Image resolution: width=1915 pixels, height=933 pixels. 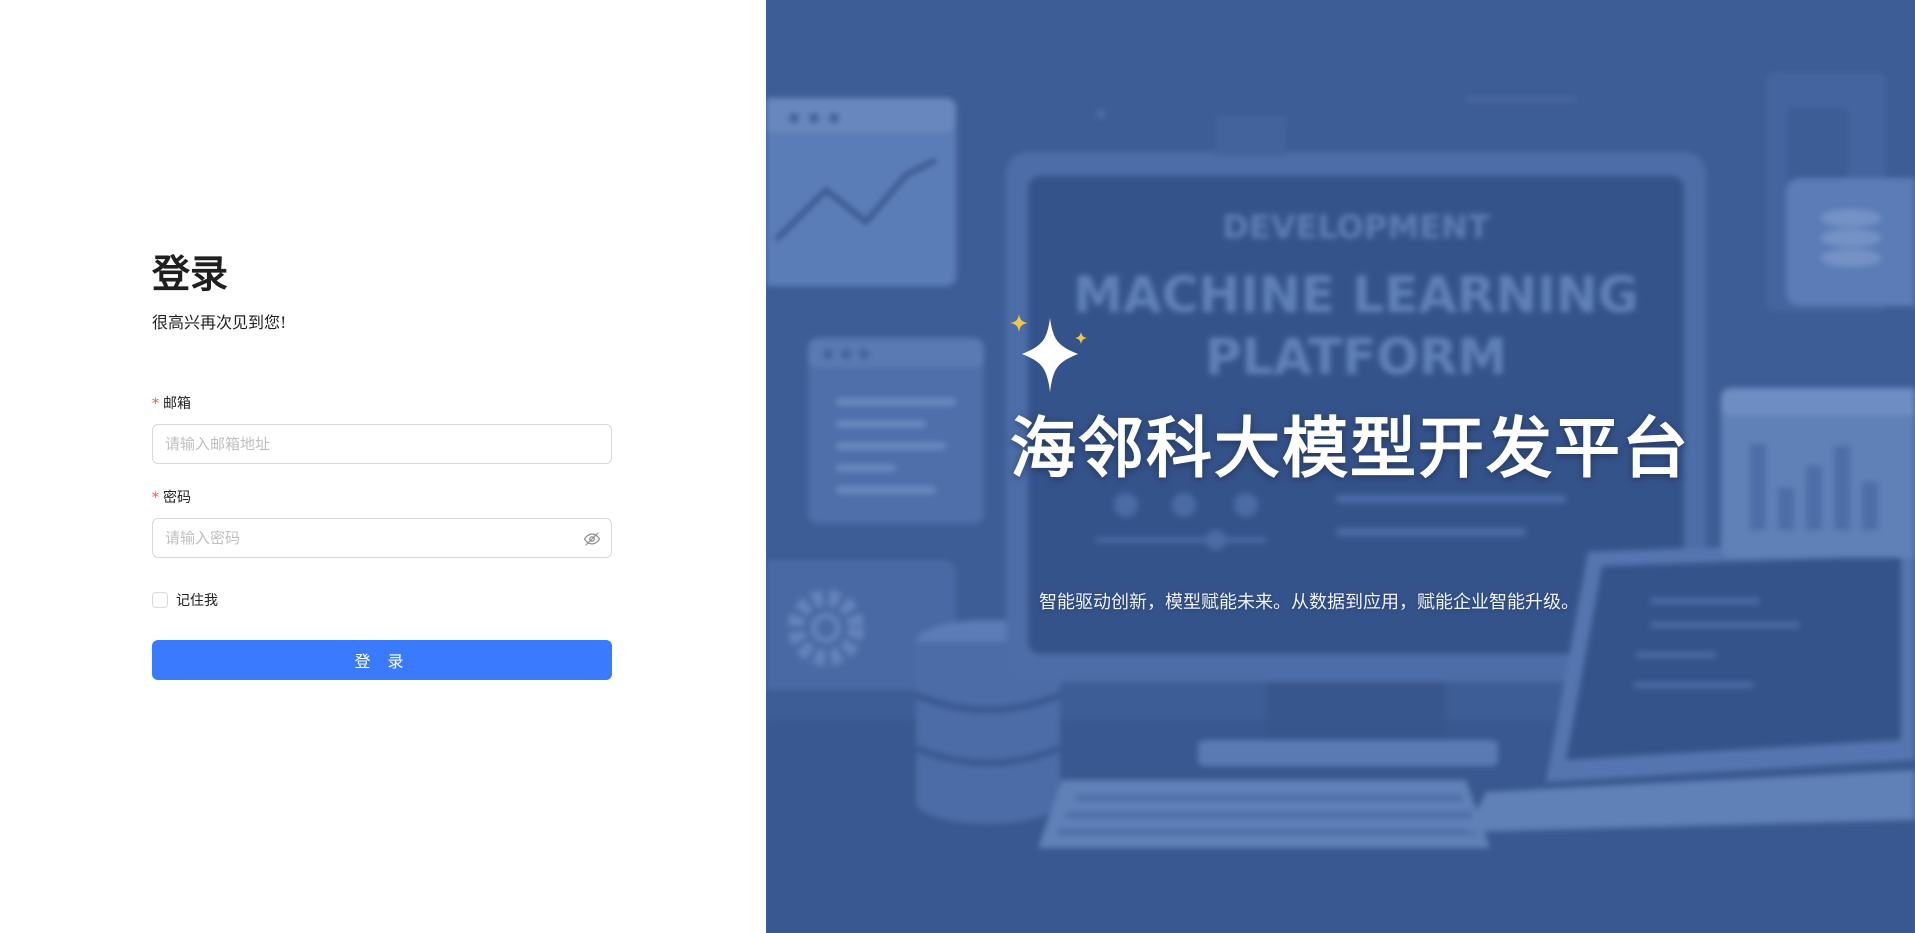 I want to click on password-field, so click(x=382, y=538).